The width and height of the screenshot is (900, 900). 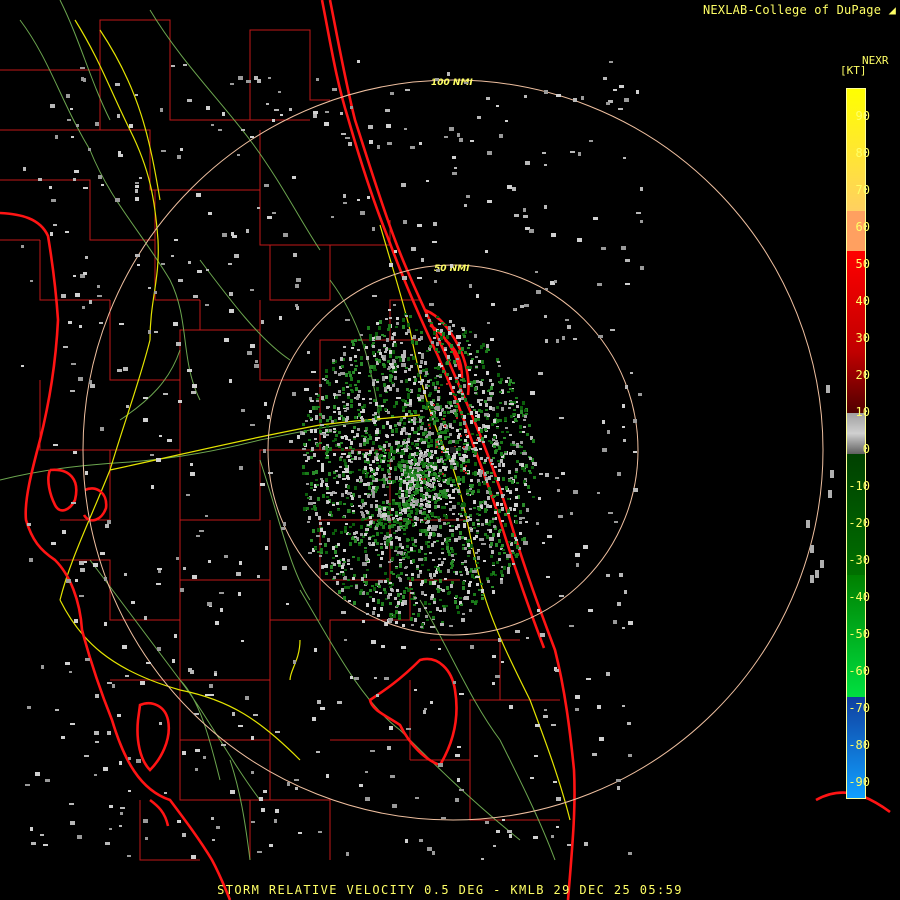 I want to click on scale-tick-label: -70, so click(x=859, y=708).